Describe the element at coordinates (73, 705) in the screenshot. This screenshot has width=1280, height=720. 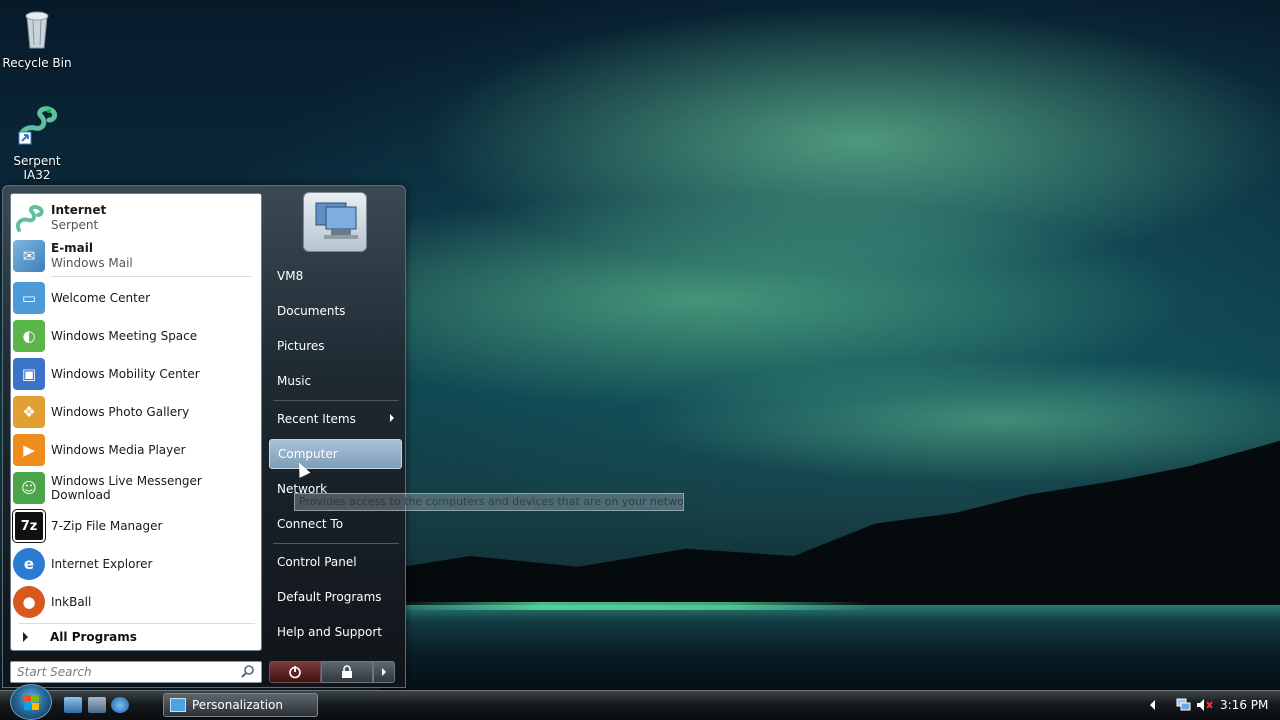
I see `show-desktop-icon` at that location.